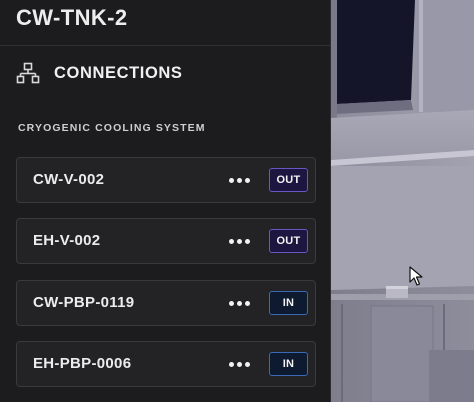 This screenshot has height=402, width=474. Describe the element at coordinates (112, 128) in the screenshot. I see `group-label: CRYOGENIC COOLING SYSTEM` at that location.